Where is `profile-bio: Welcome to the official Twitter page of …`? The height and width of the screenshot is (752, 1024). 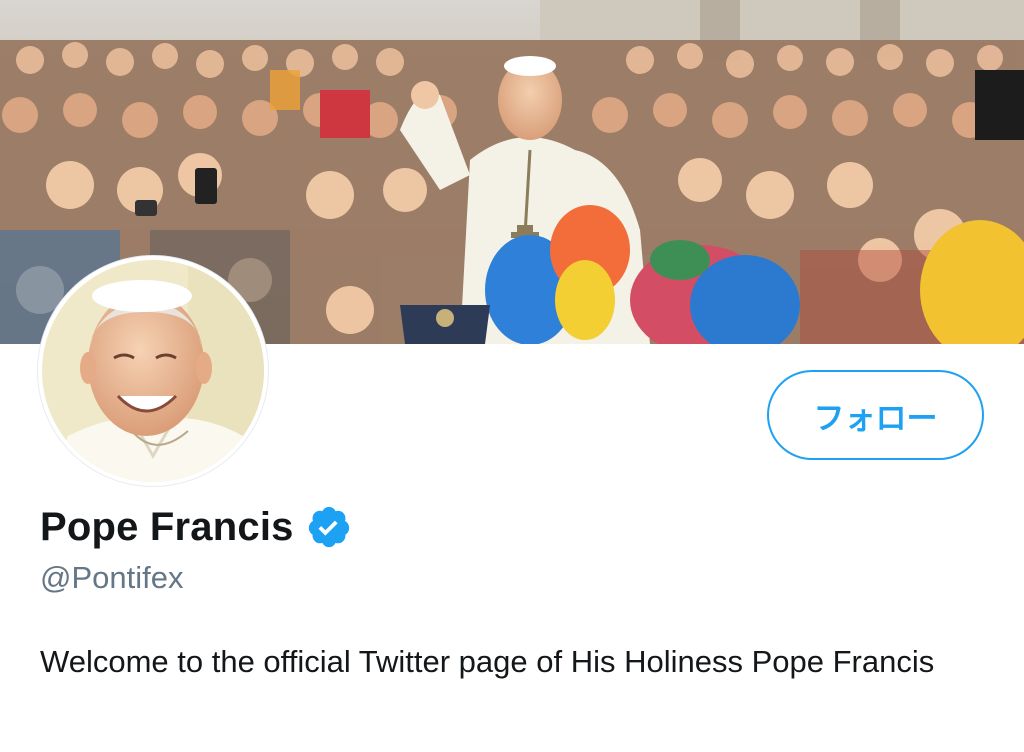
profile-bio: Welcome to the official Twitter page of … is located at coordinates (487, 661).